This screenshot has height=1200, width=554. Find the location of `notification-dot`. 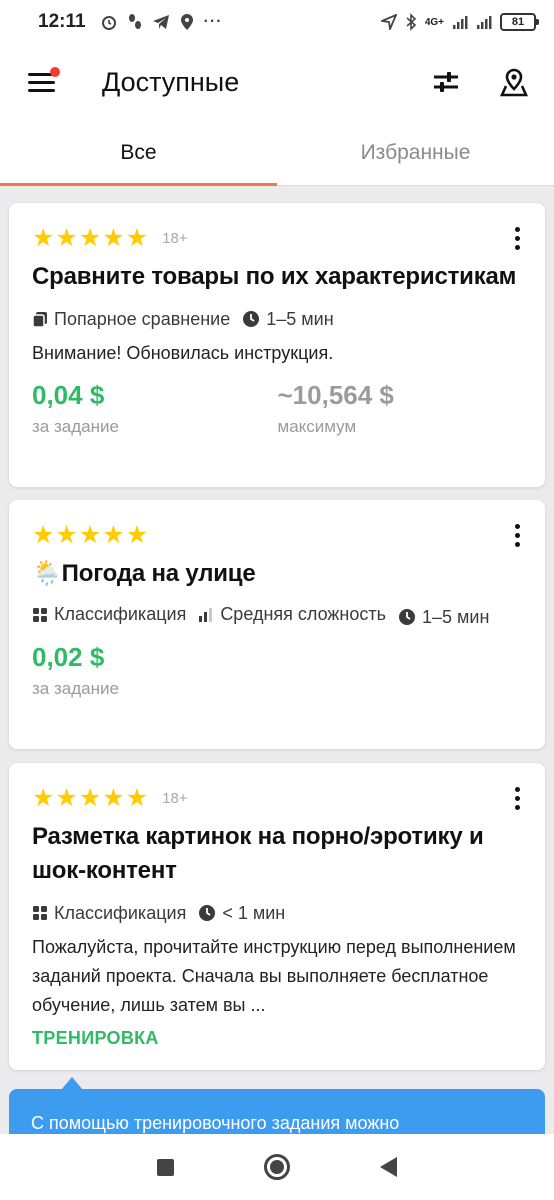

notification-dot is located at coordinates (55, 72).